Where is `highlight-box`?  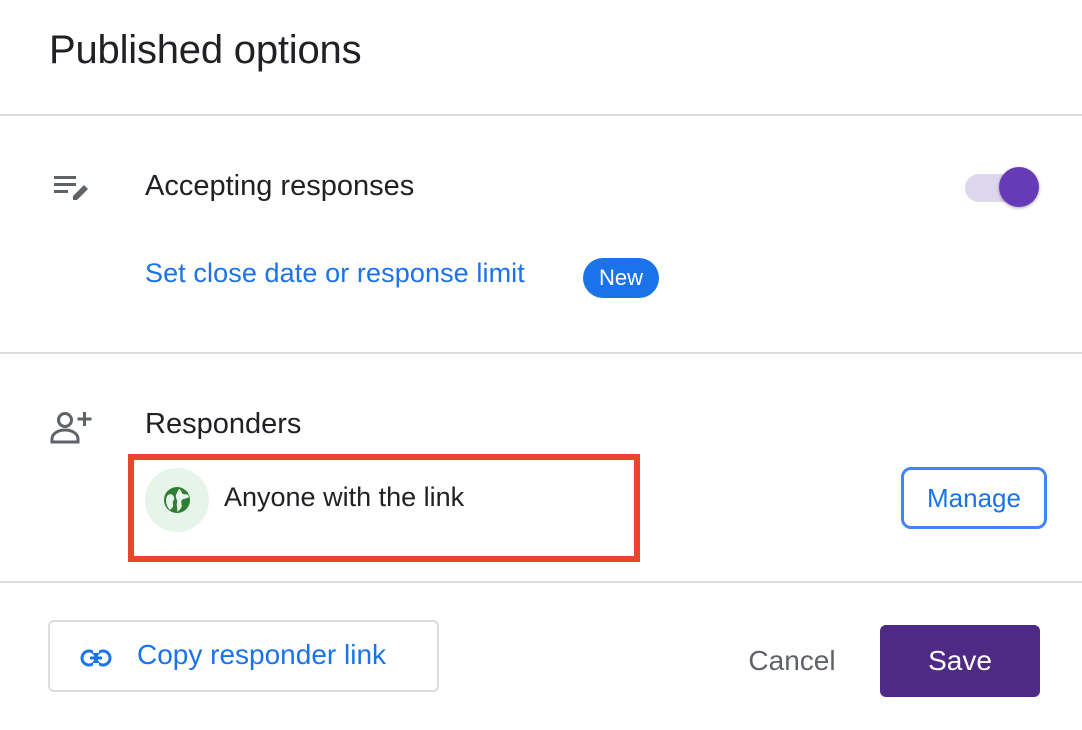 highlight-box is located at coordinates (384, 508).